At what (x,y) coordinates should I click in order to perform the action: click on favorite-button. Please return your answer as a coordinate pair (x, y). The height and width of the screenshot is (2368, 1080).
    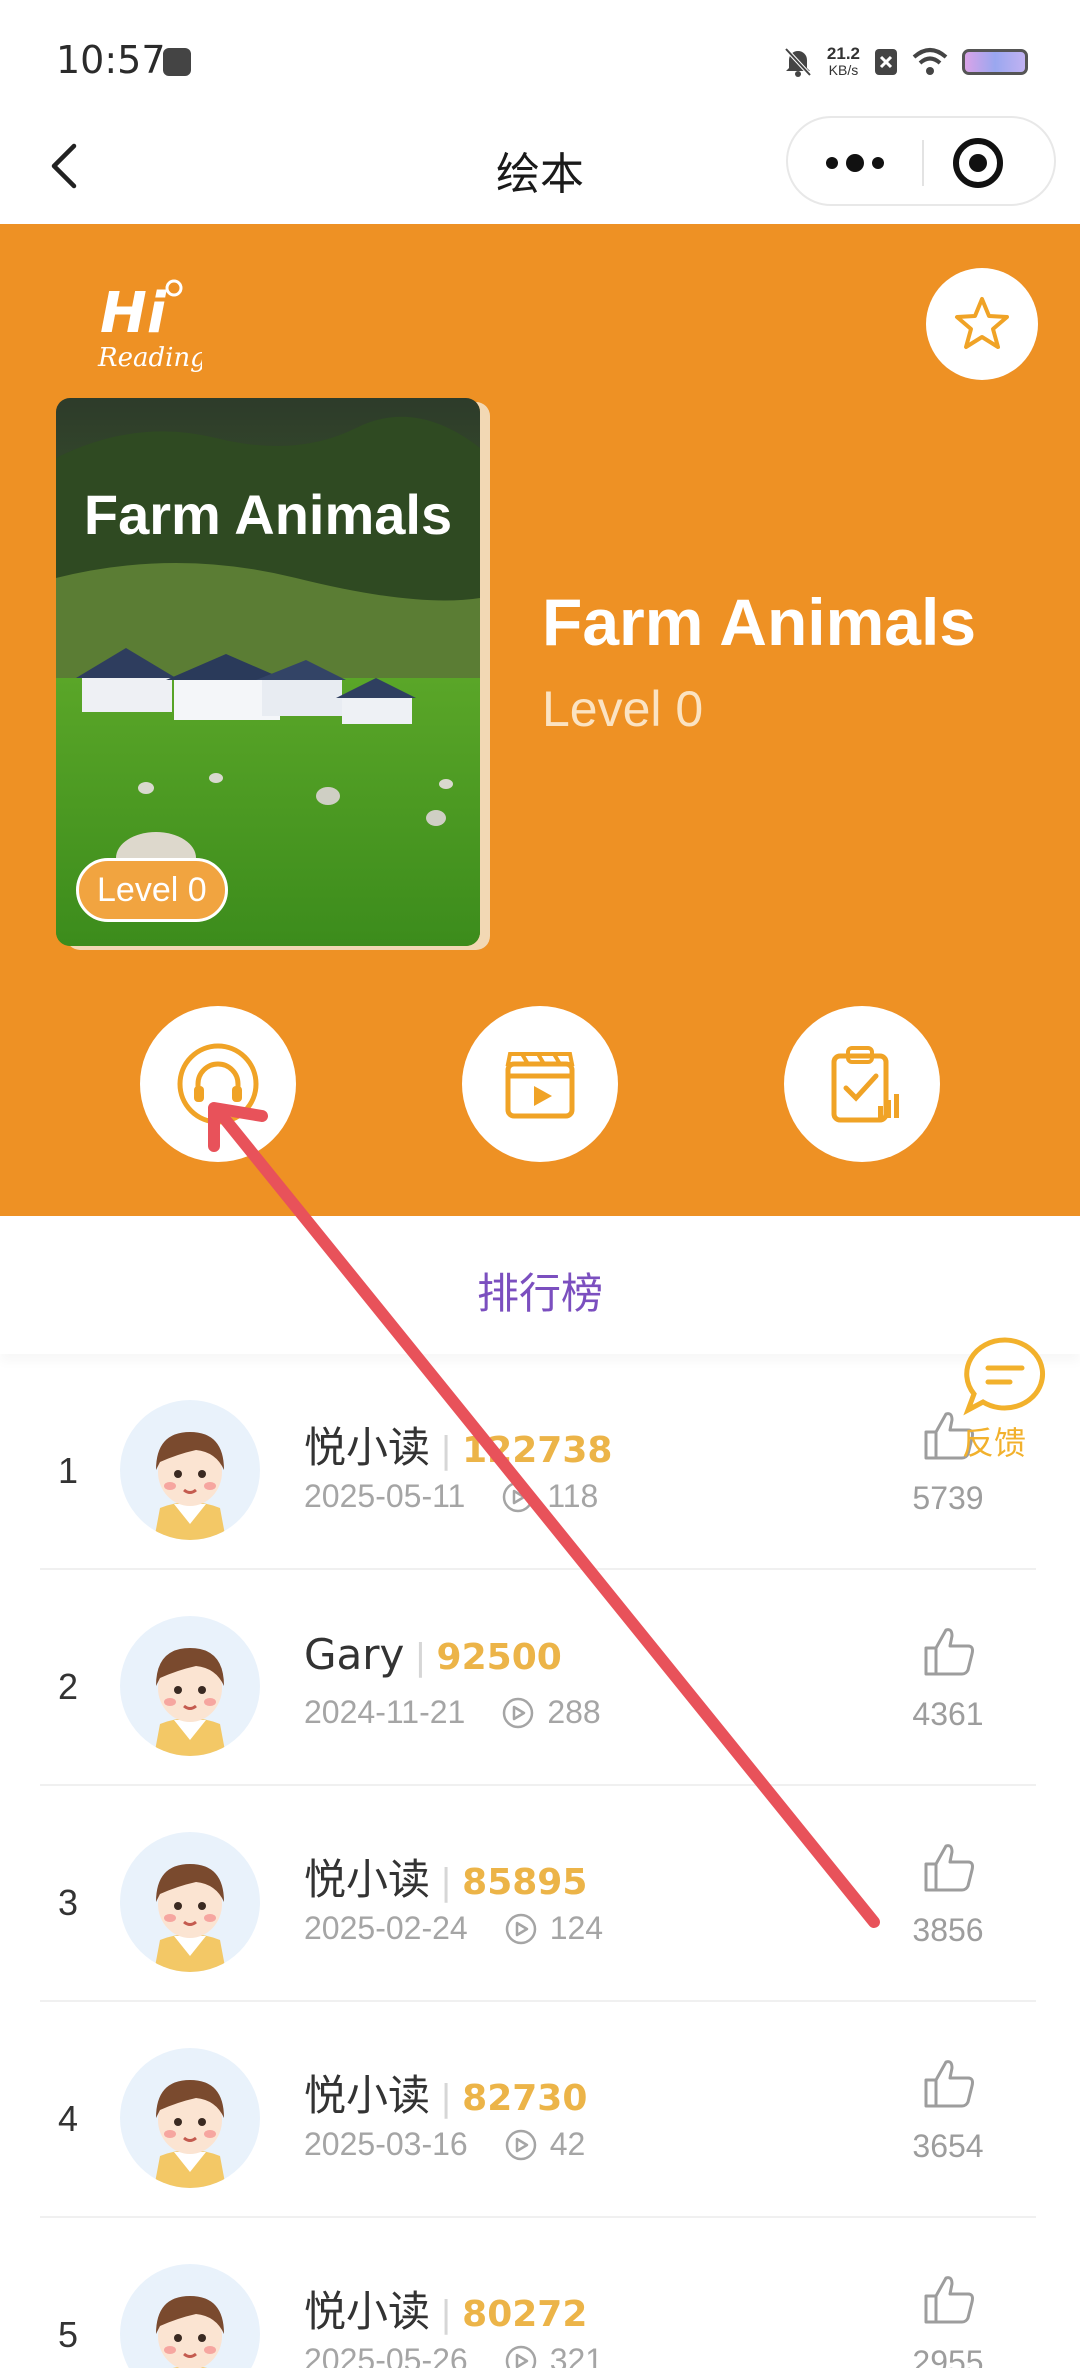
    Looking at the image, I should click on (982, 324).